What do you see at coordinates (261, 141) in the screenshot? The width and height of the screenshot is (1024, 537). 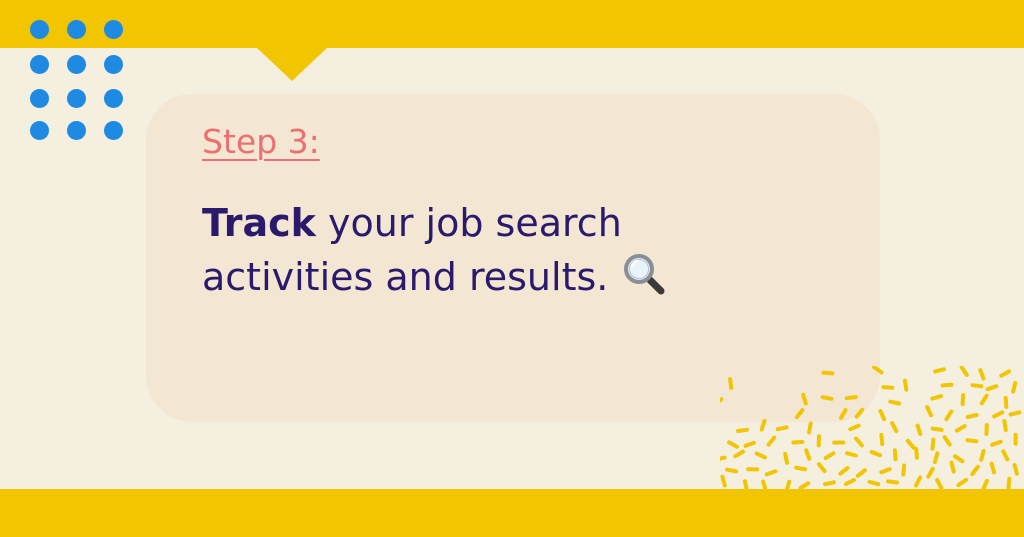 I see `step-label: Step 3:` at bounding box center [261, 141].